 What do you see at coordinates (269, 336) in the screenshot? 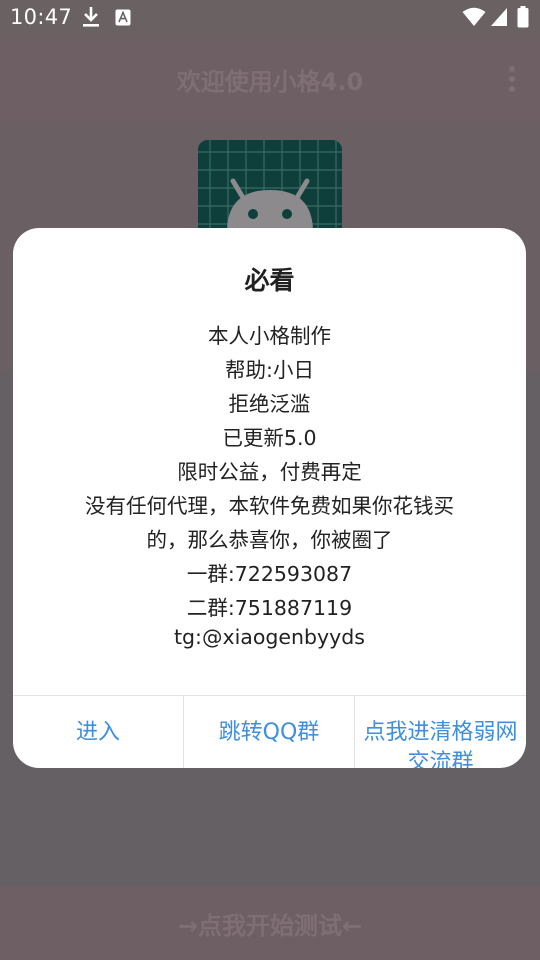
I see `message-line: 本人小格制作` at bounding box center [269, 336].